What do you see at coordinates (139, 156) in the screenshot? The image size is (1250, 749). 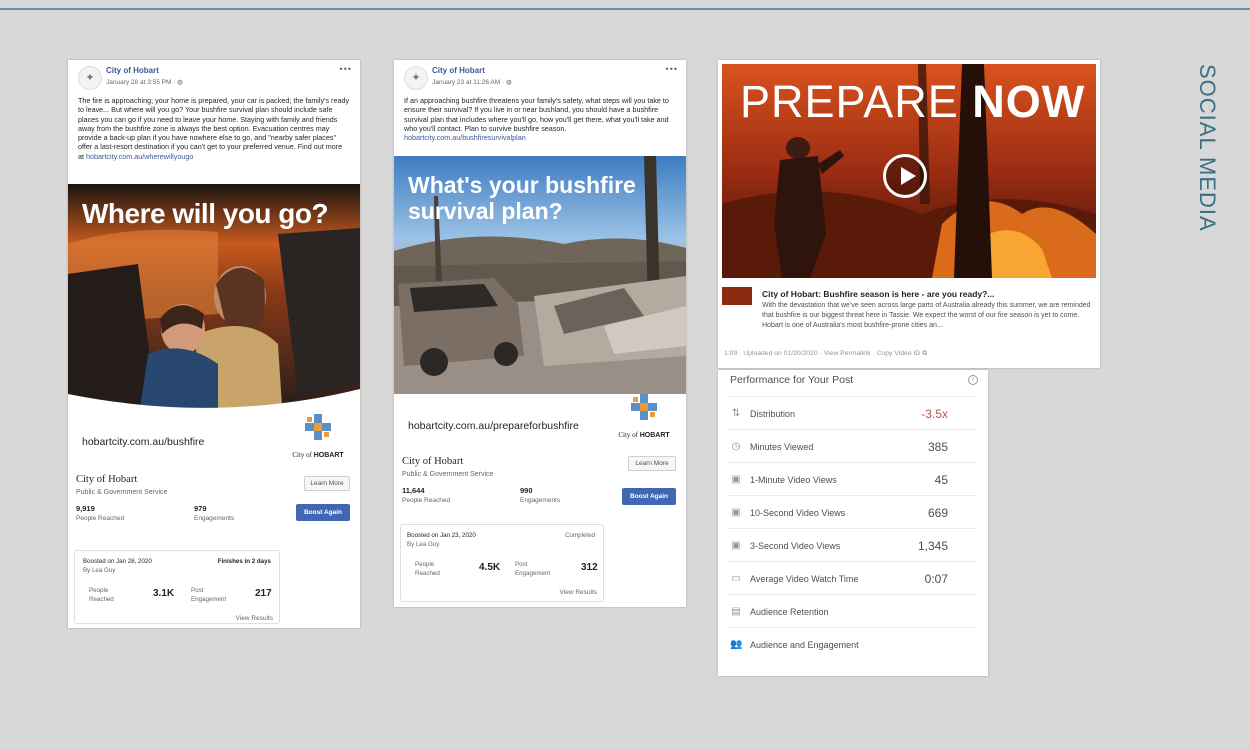 I see `post-text-link: hobartcity.com.au/wherewillyougo` at bounding box center [139, 156].